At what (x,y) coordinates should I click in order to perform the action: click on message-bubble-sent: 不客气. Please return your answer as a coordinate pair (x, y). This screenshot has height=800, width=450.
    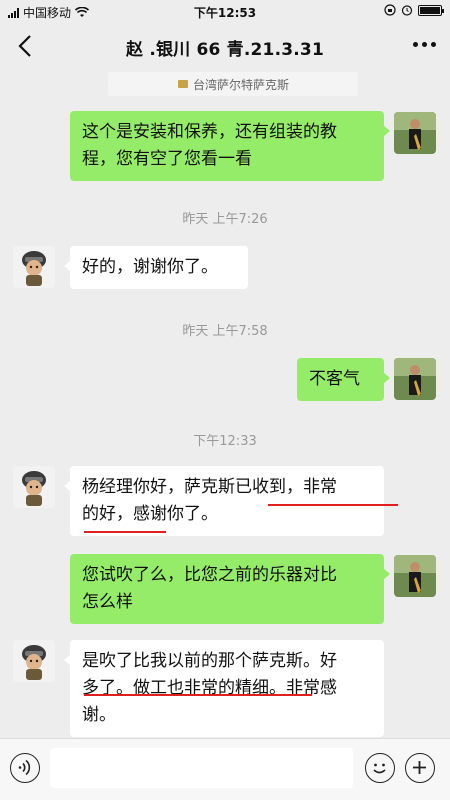
    Looking at the image, I should click on (343, 379).